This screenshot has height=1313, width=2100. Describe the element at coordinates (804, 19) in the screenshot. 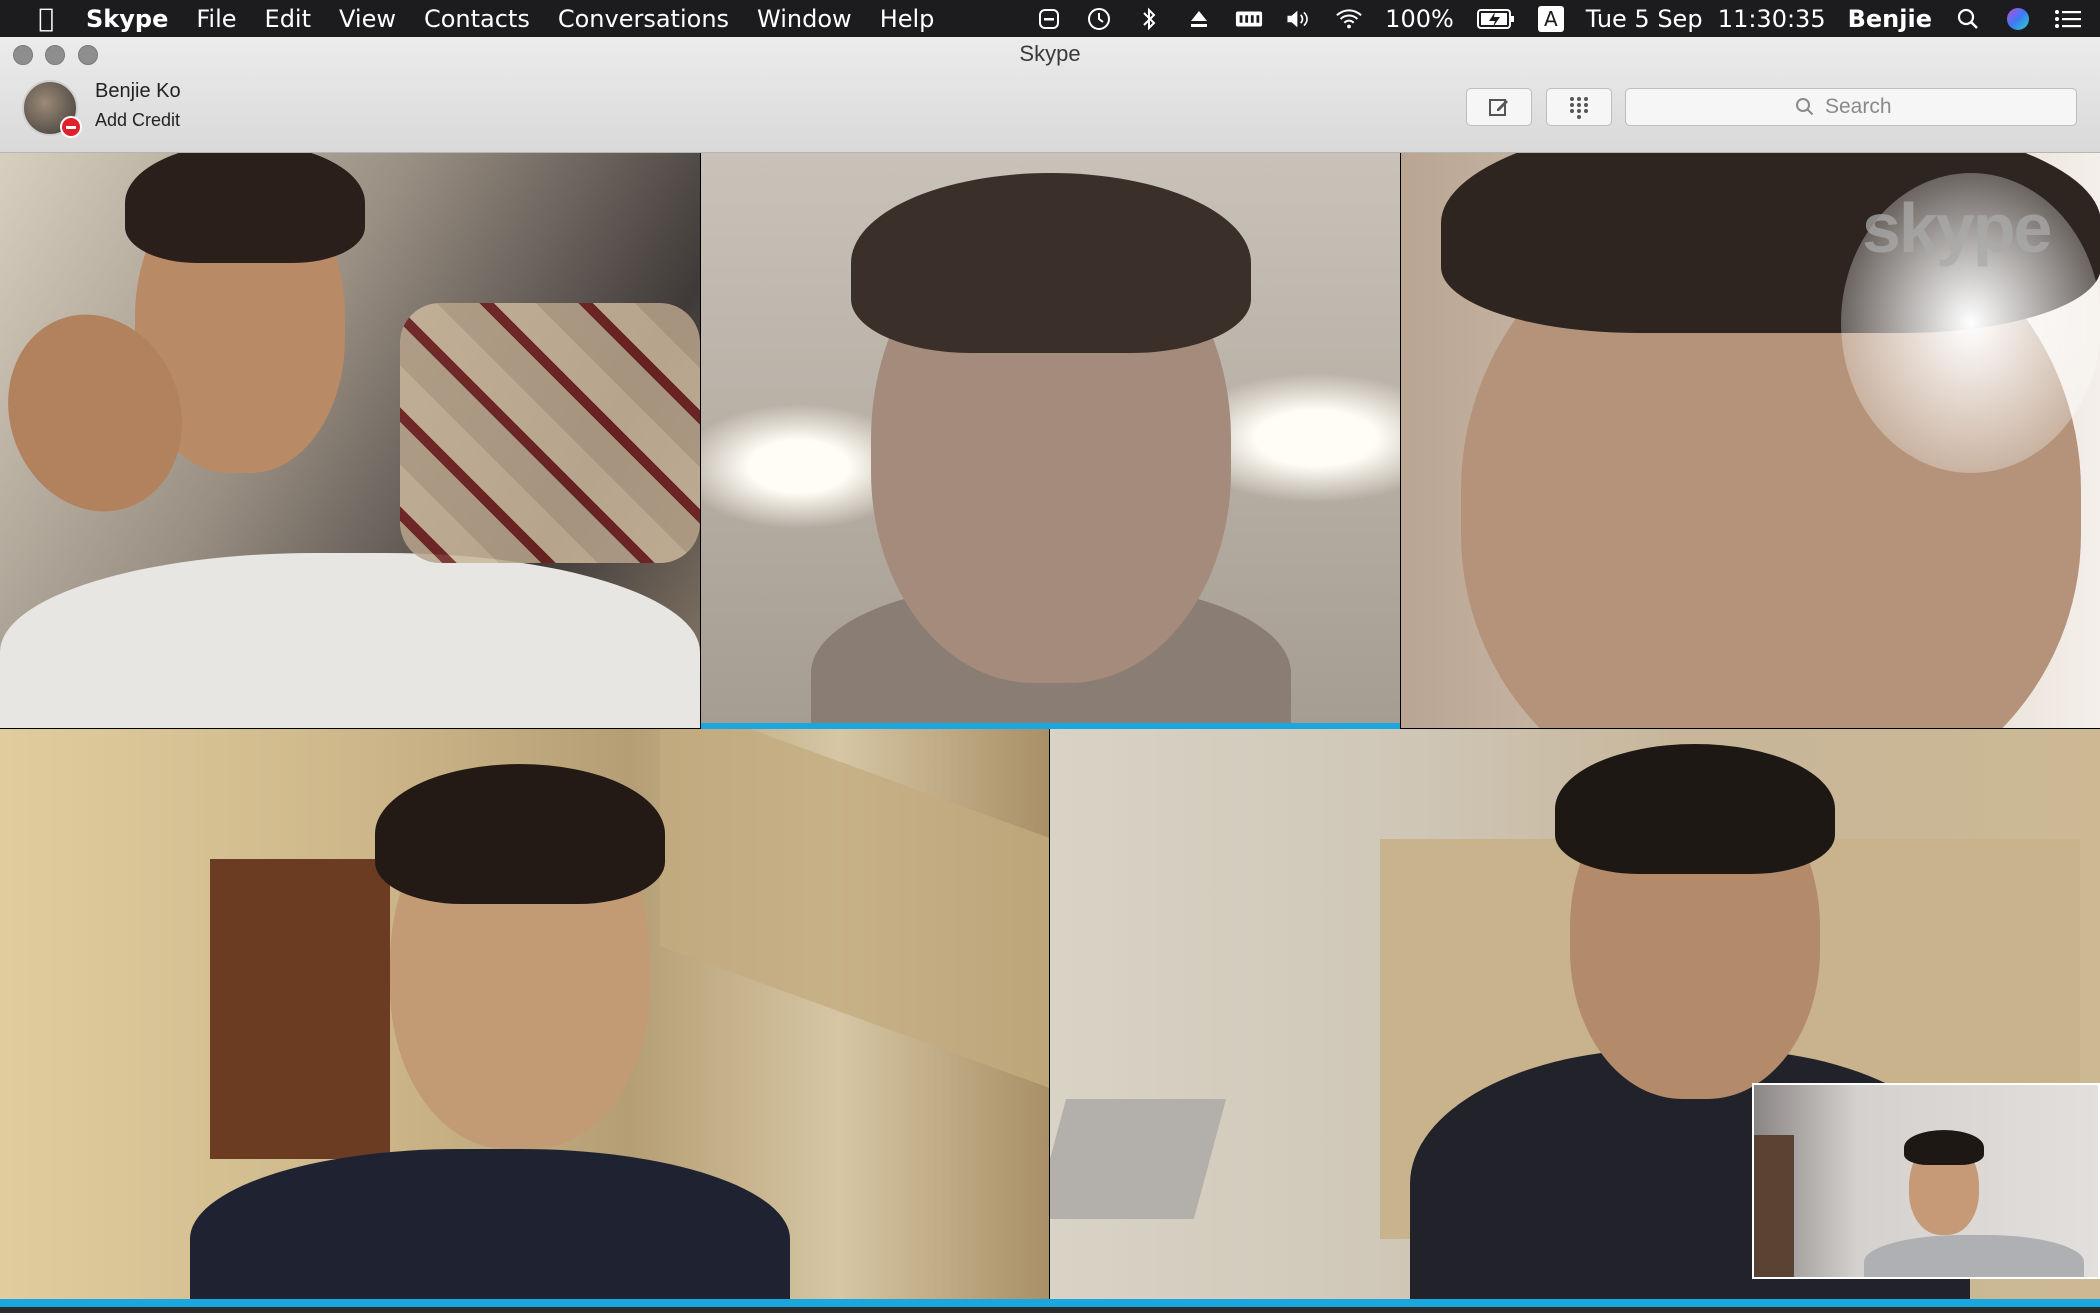

I see `menu-window: Window` at that location.